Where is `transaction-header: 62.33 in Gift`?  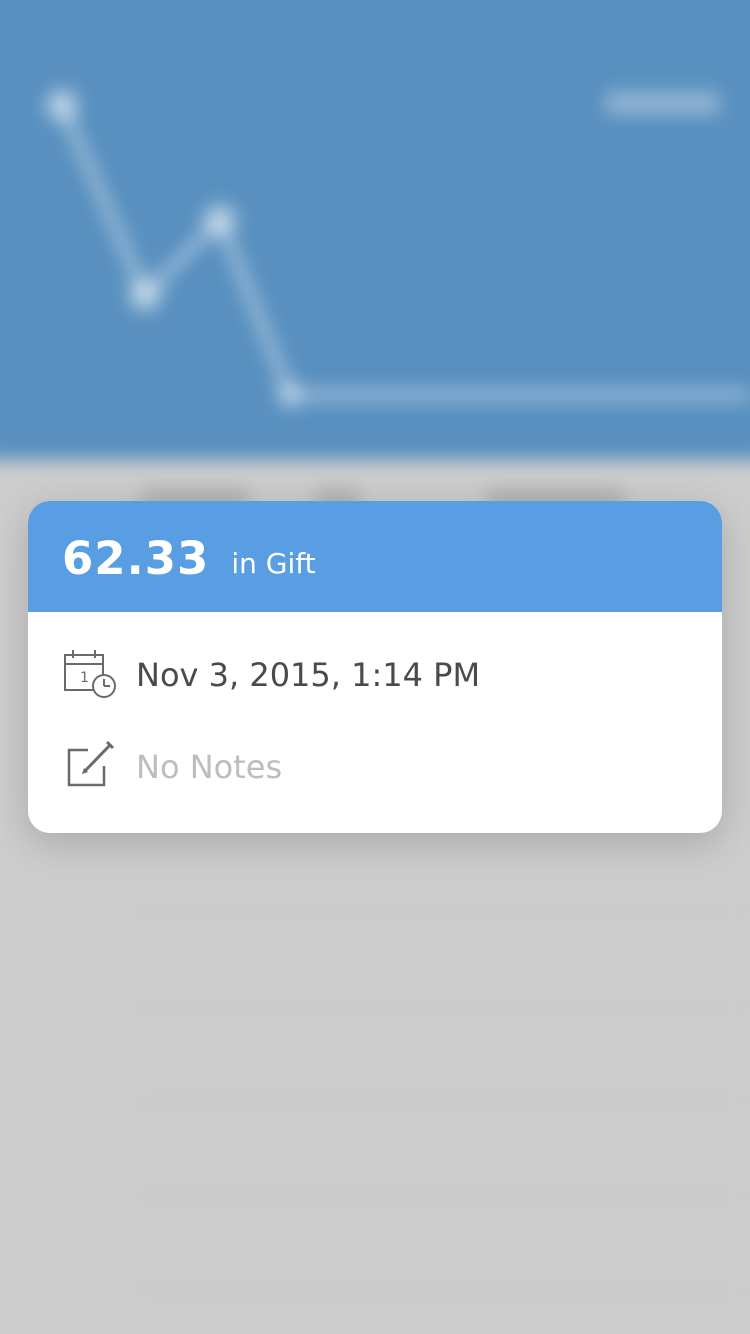
transaction-header: 62.33 in Gift is located at coordinates (375, 556).